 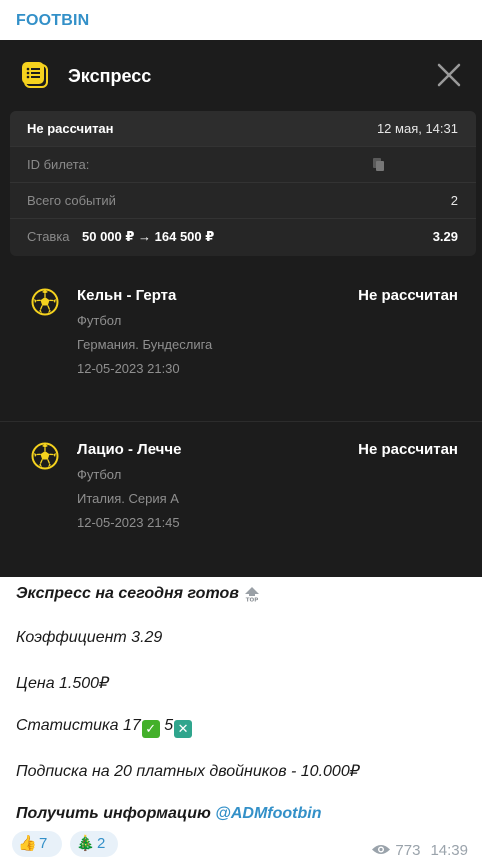 I want to click on event-league: Германия. Бундеслига, so click(x=145, y=344).